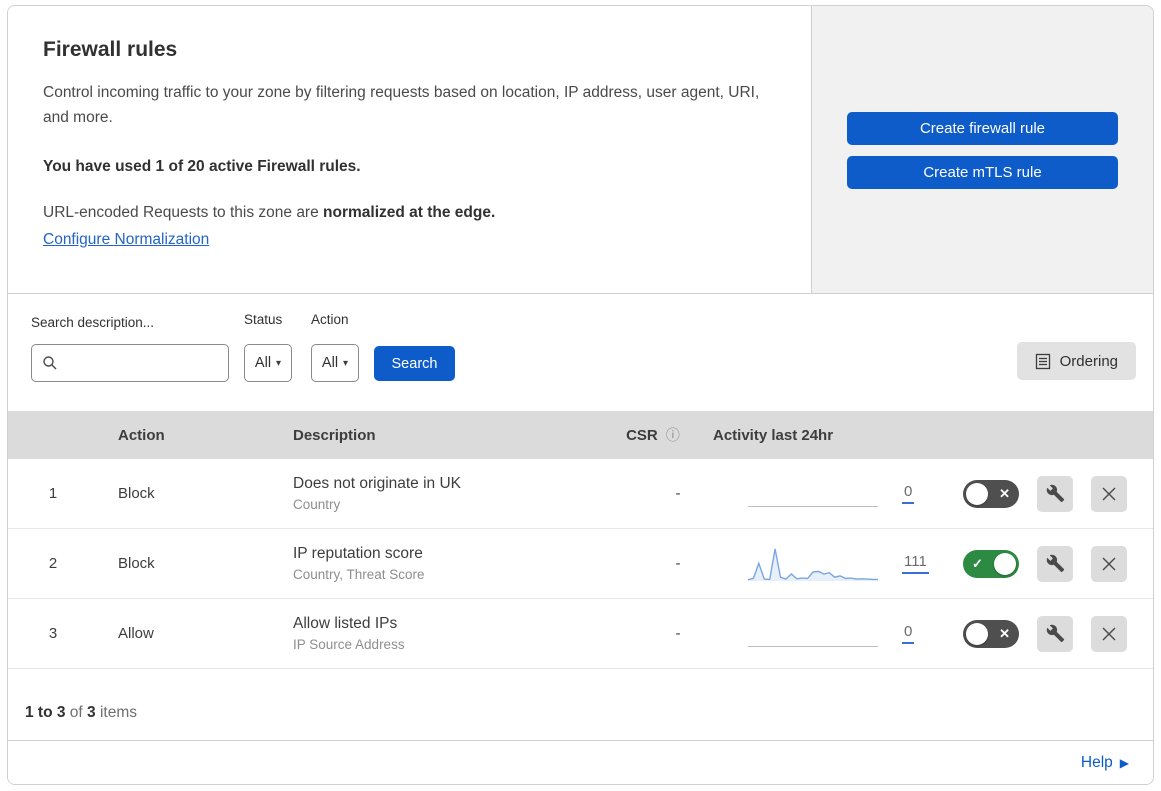 The image size is (1161, 791). I want to click on rule-fields: Country, so click(317, 504).